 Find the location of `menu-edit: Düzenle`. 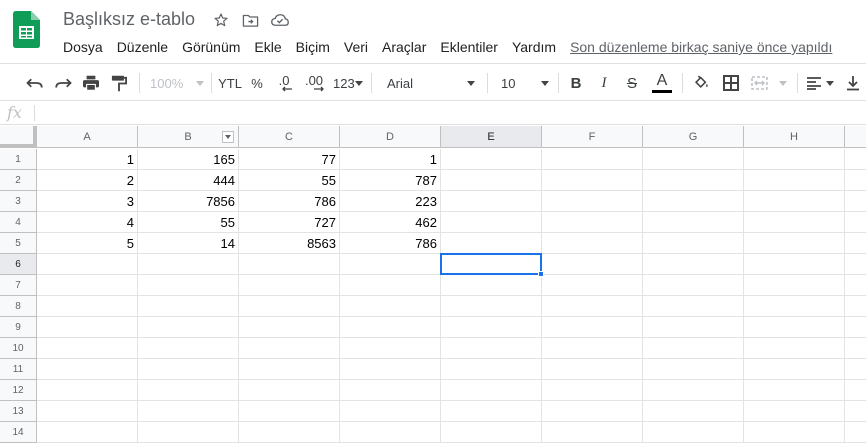

menu-edit: Düzenle is located at coordinates (142, 47).